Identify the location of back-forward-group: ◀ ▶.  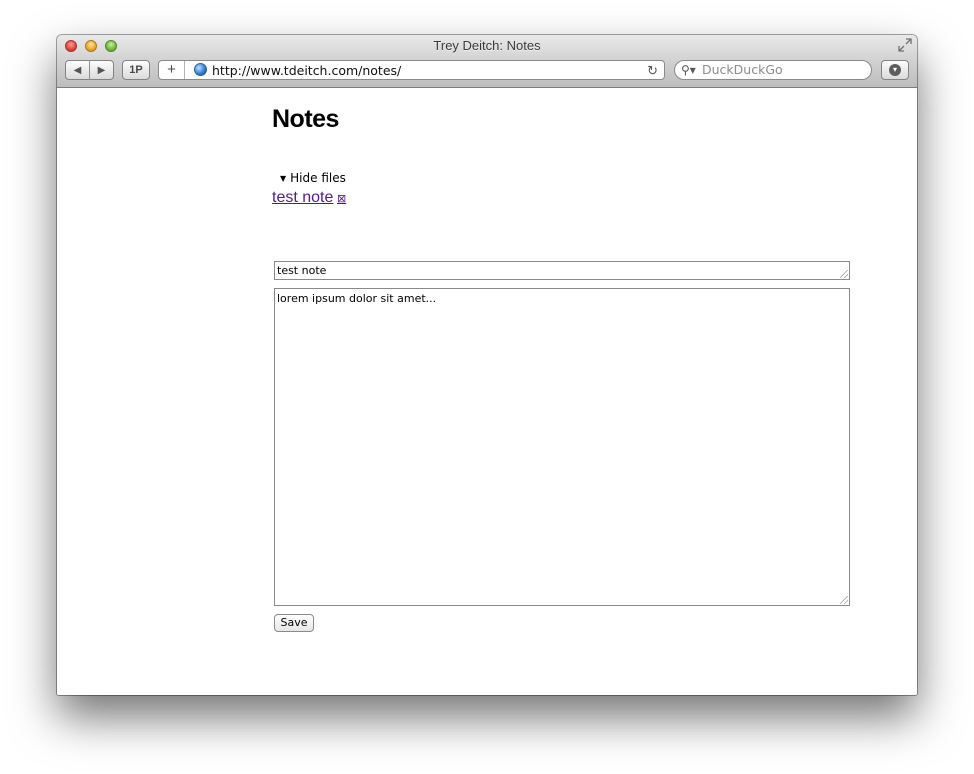
(89, 70).